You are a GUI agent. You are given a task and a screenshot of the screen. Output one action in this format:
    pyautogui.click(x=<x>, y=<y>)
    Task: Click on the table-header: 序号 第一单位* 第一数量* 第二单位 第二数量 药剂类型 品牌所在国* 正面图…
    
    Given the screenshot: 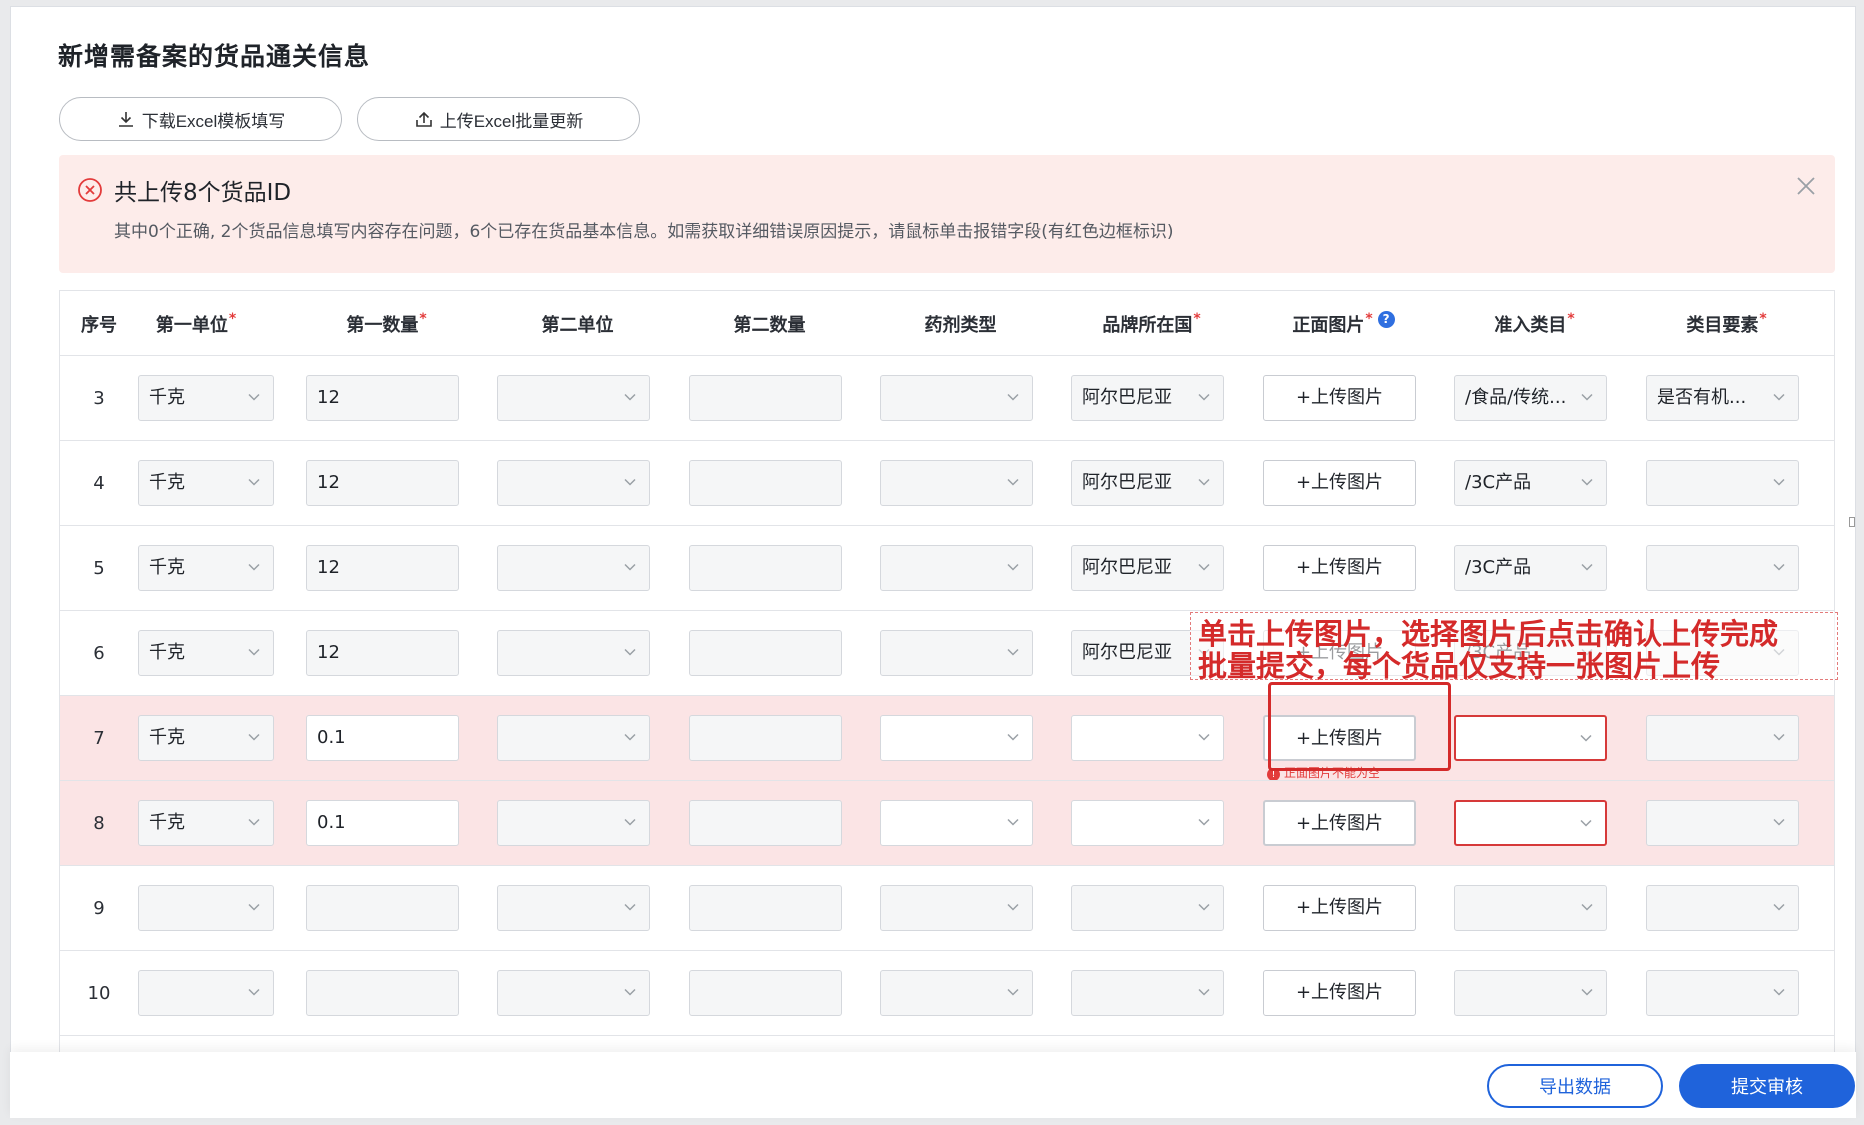 What is the action you would take?
    pyautogui.click(x=947, y=323)
    